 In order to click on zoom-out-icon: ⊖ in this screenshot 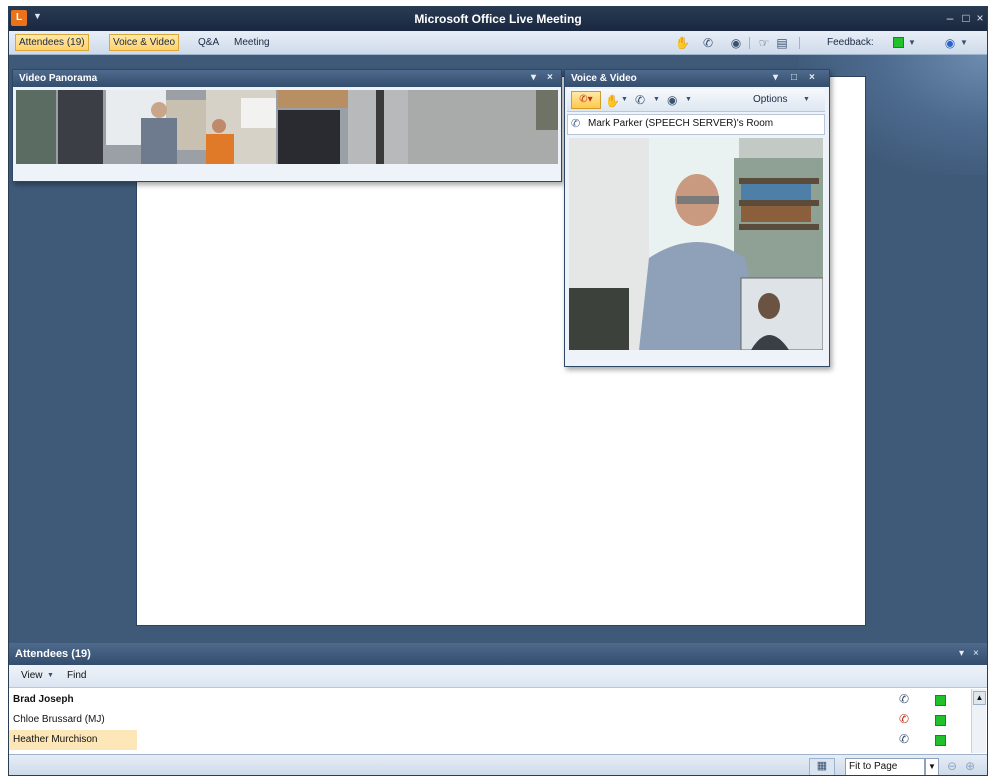, I will do `click(952, 766)`.